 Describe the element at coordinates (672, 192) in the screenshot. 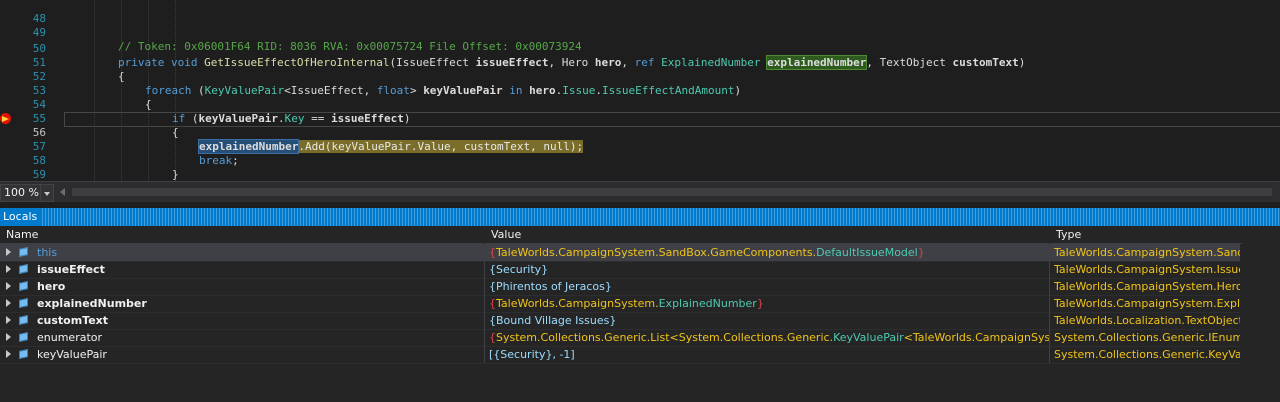

I see `horizontal-scrollbar` at that location.